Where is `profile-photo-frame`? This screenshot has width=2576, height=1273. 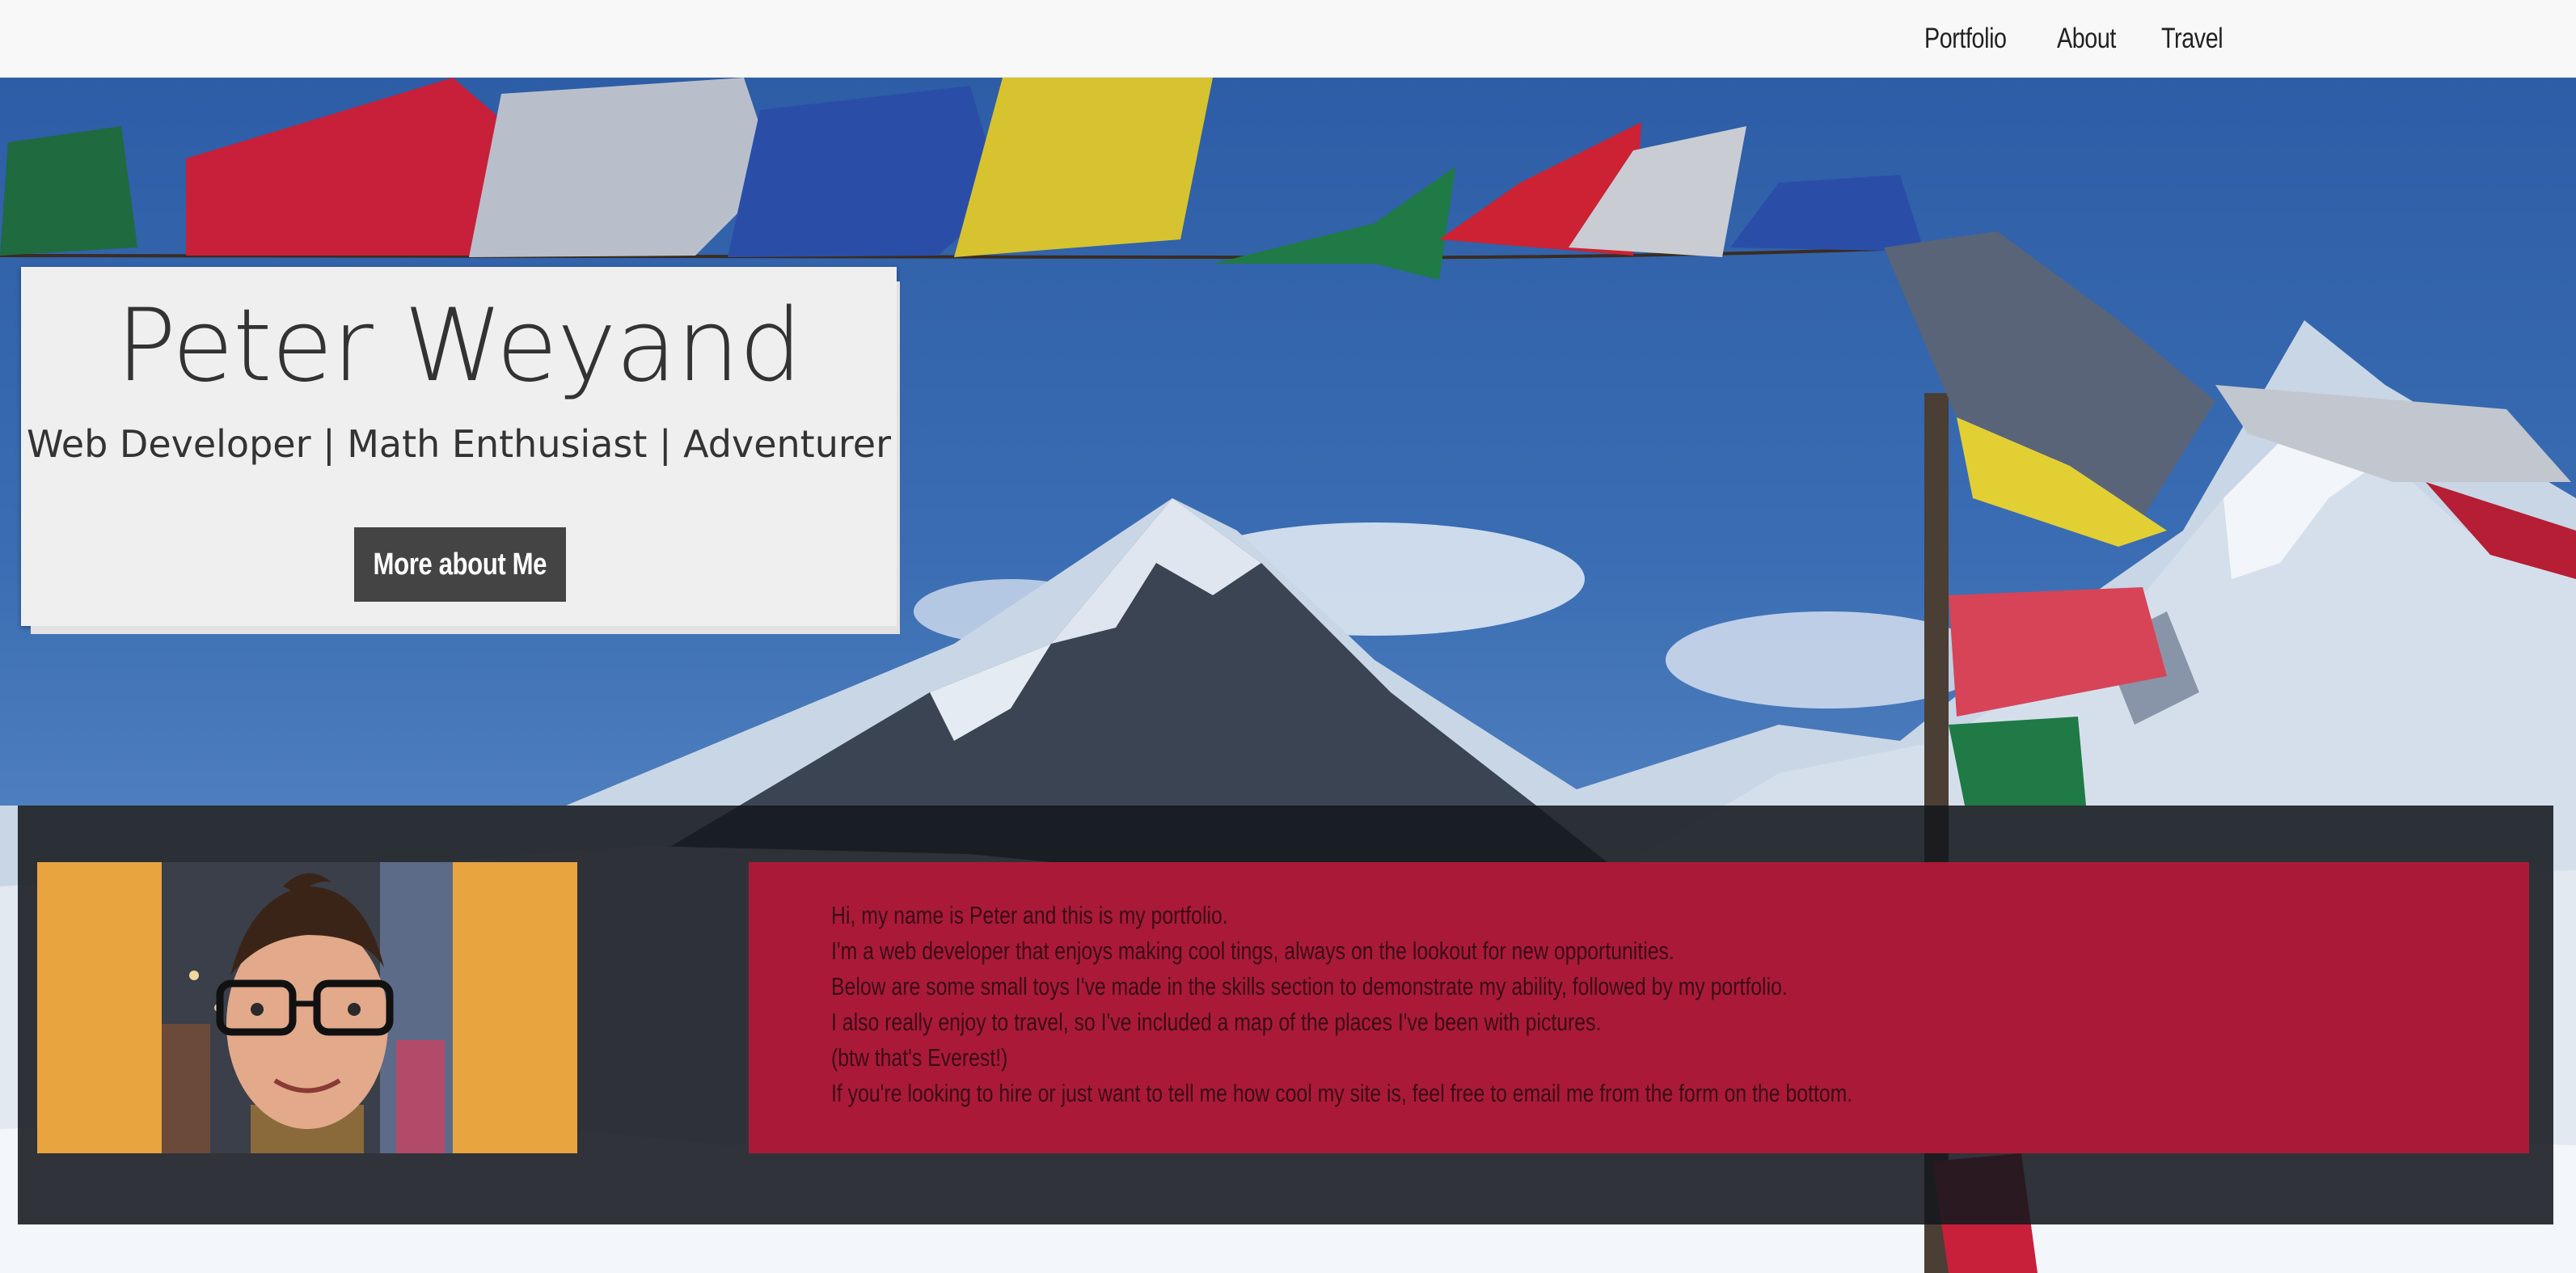 profile-photo-frame is located at coordinates (307, 1007).